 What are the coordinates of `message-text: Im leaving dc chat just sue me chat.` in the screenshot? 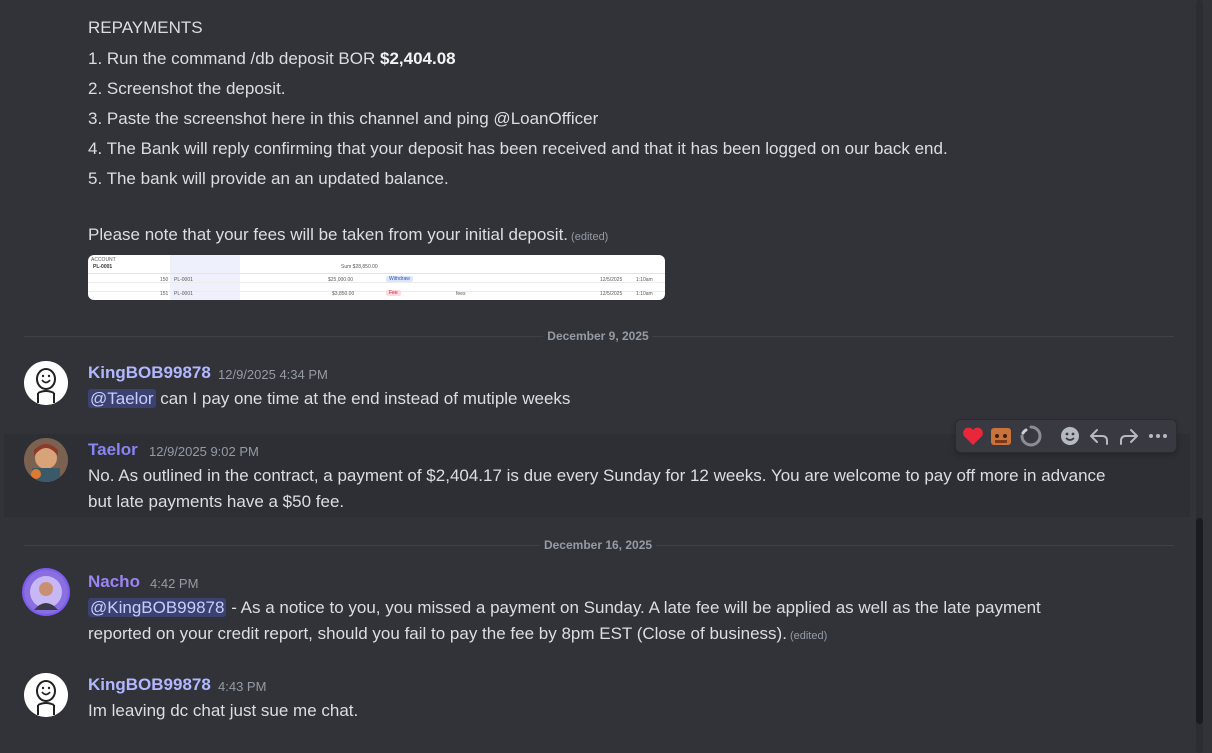 It's located at (223, 710).